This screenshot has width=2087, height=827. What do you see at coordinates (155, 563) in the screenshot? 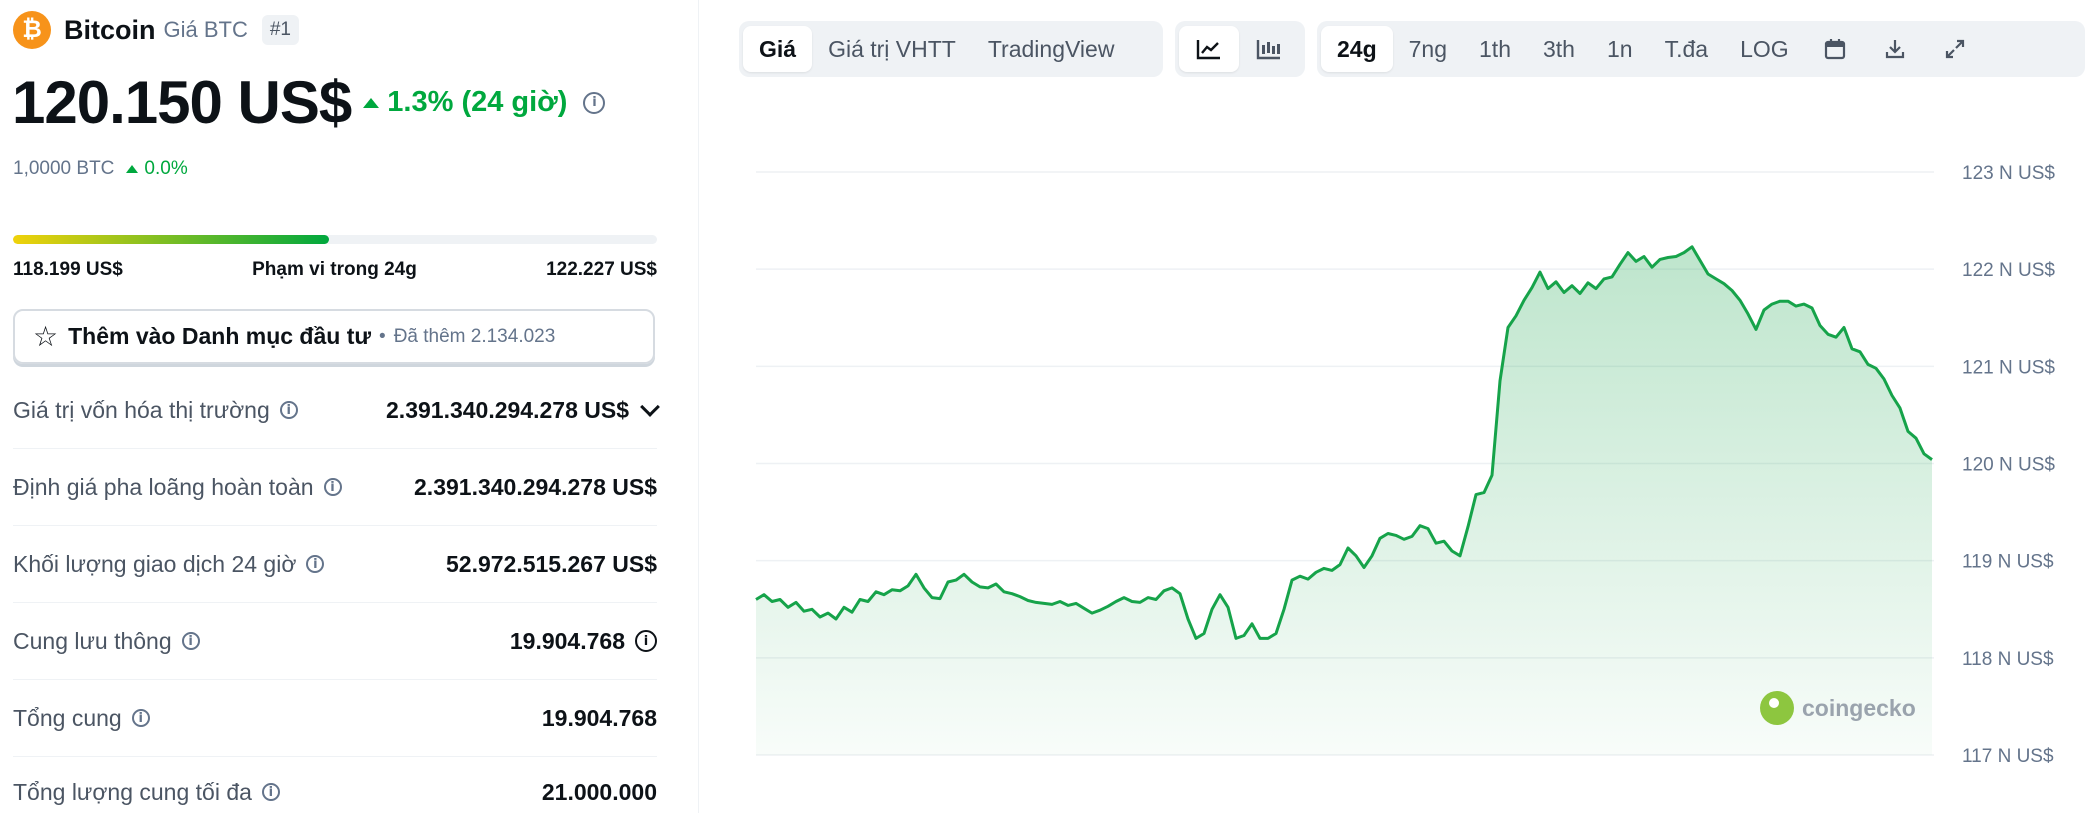
I see `stat-label: Khối lượng giao dịch 24 giờ` at bounding box center [155, 563].